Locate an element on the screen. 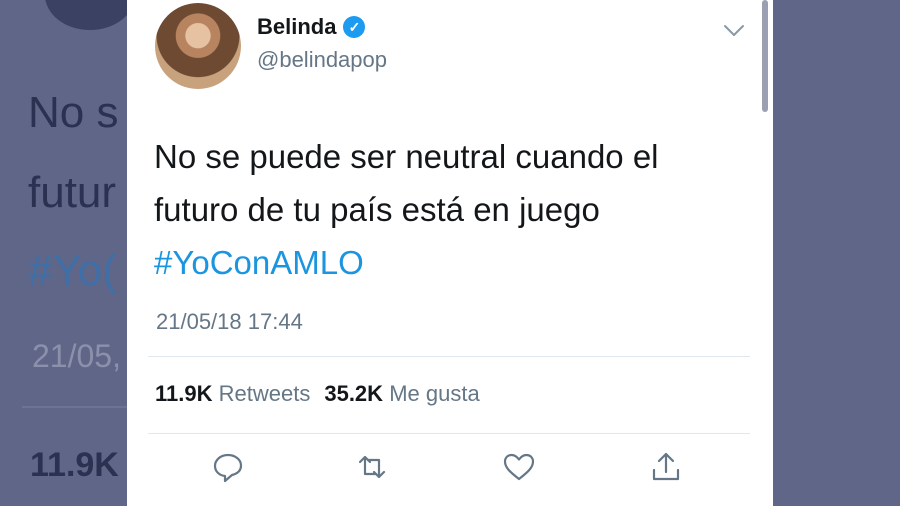 Image resolution: width=900 pixels, height=506 pixels. tweet-timestamp: 21/05/18 17:44 is located at coordinates (229, 322).